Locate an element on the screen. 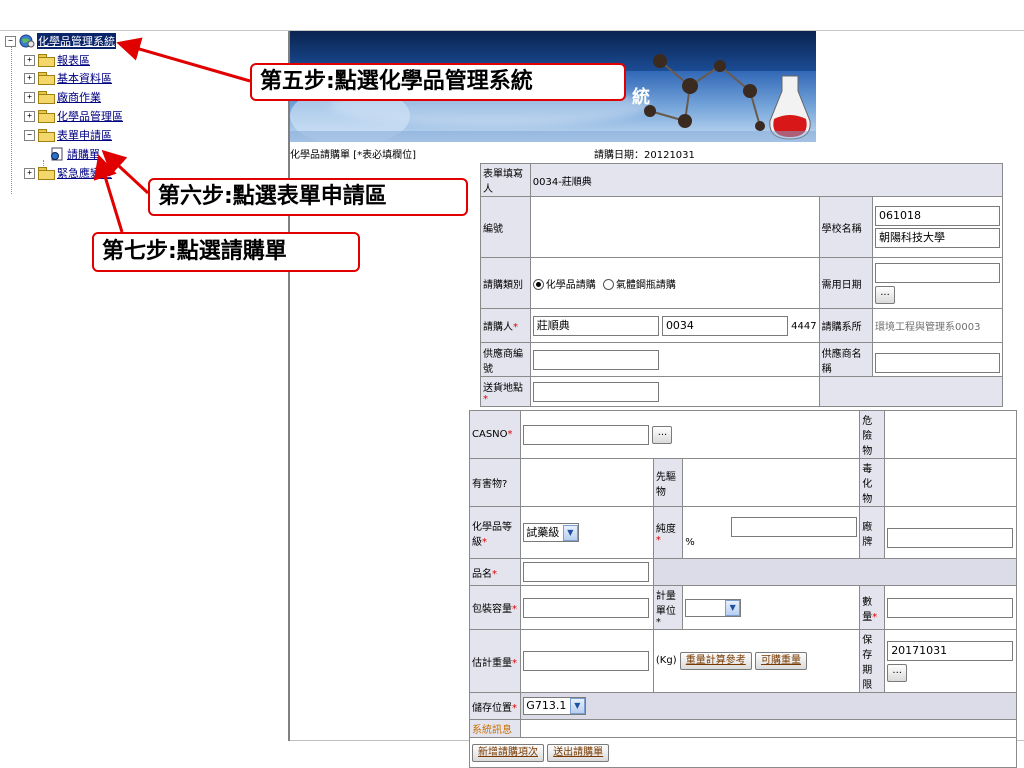 The width and height of the screenshot is (1024, 768). tree-root: − 化學品管理系統 is located at coordinates (60, 41).